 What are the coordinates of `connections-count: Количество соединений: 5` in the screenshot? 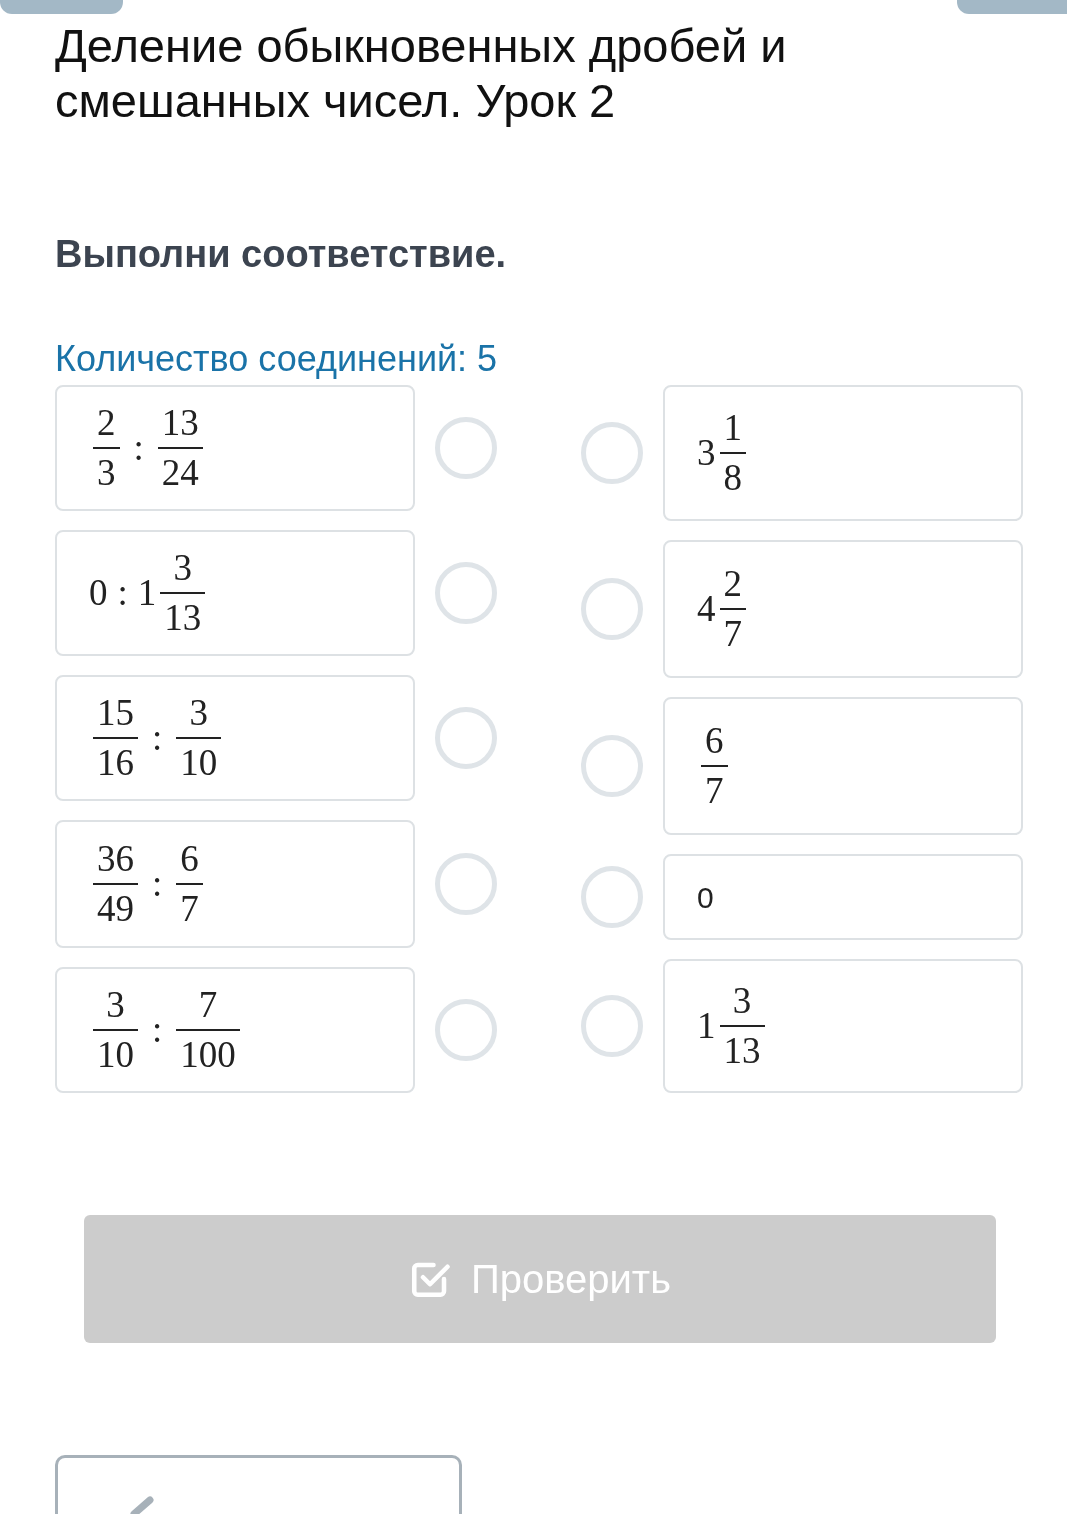 It's located at (277, 359).